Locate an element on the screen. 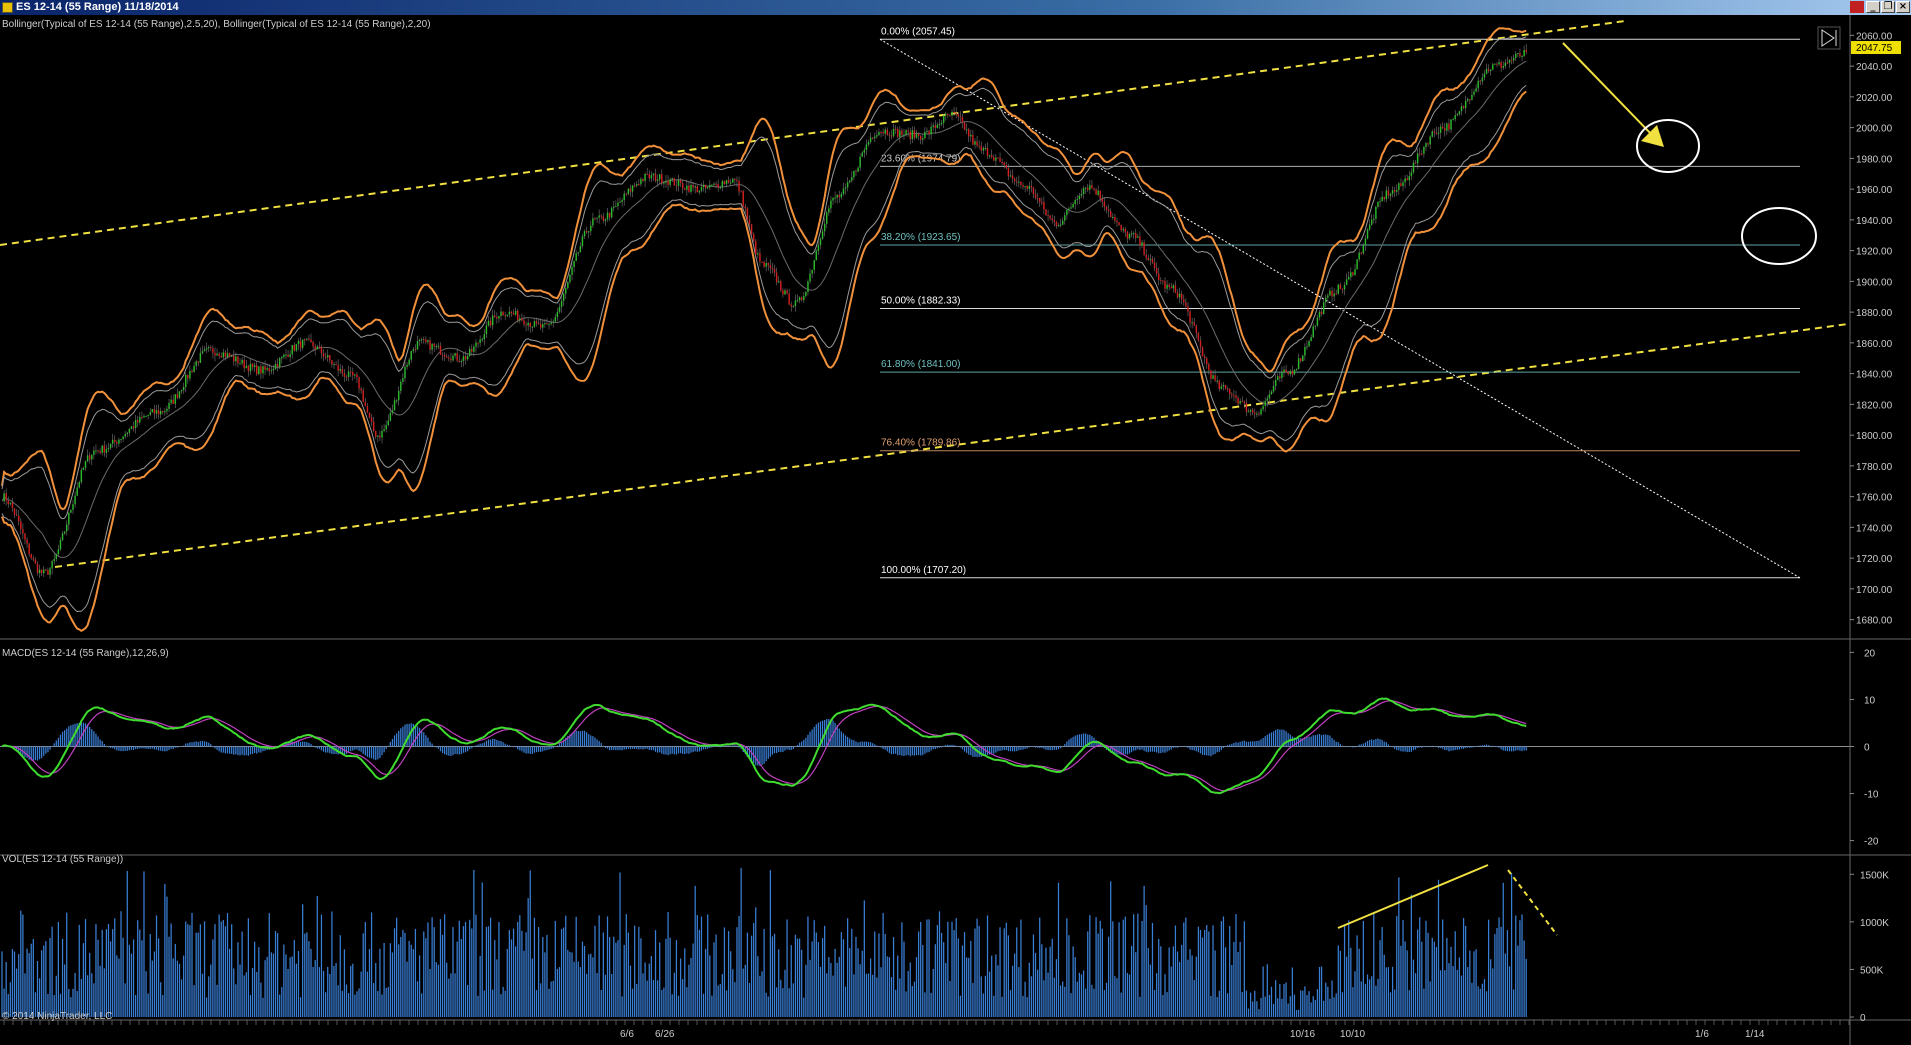 This screenshot has width=1911, height=1045. bar-end-icon is located at coordinates (1829, 38).